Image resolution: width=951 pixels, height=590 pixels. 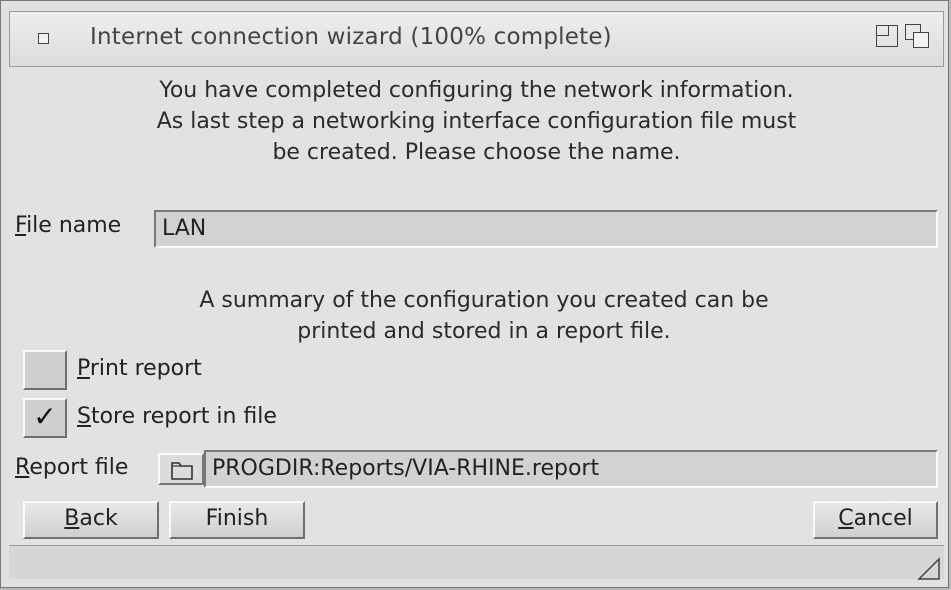 What do you see at coordinates (887, 36) in the screenshot?
I see `zoom-icon` at bounding box center [887, 36].